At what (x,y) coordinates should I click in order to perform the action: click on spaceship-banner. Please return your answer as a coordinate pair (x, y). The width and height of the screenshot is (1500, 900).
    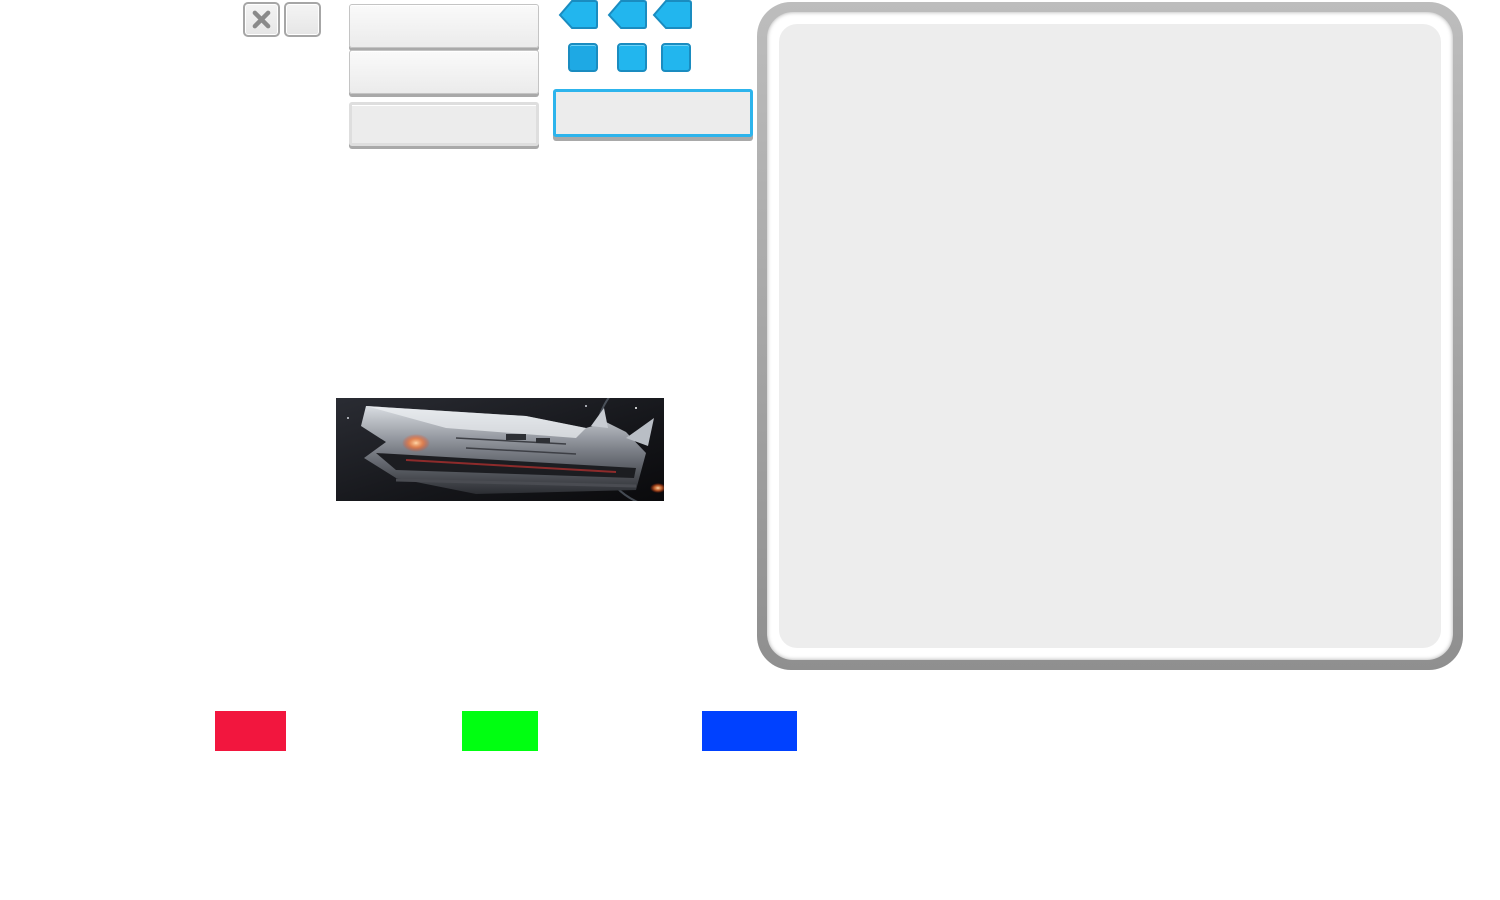
    Looking at the image, I should click on (500, 449).